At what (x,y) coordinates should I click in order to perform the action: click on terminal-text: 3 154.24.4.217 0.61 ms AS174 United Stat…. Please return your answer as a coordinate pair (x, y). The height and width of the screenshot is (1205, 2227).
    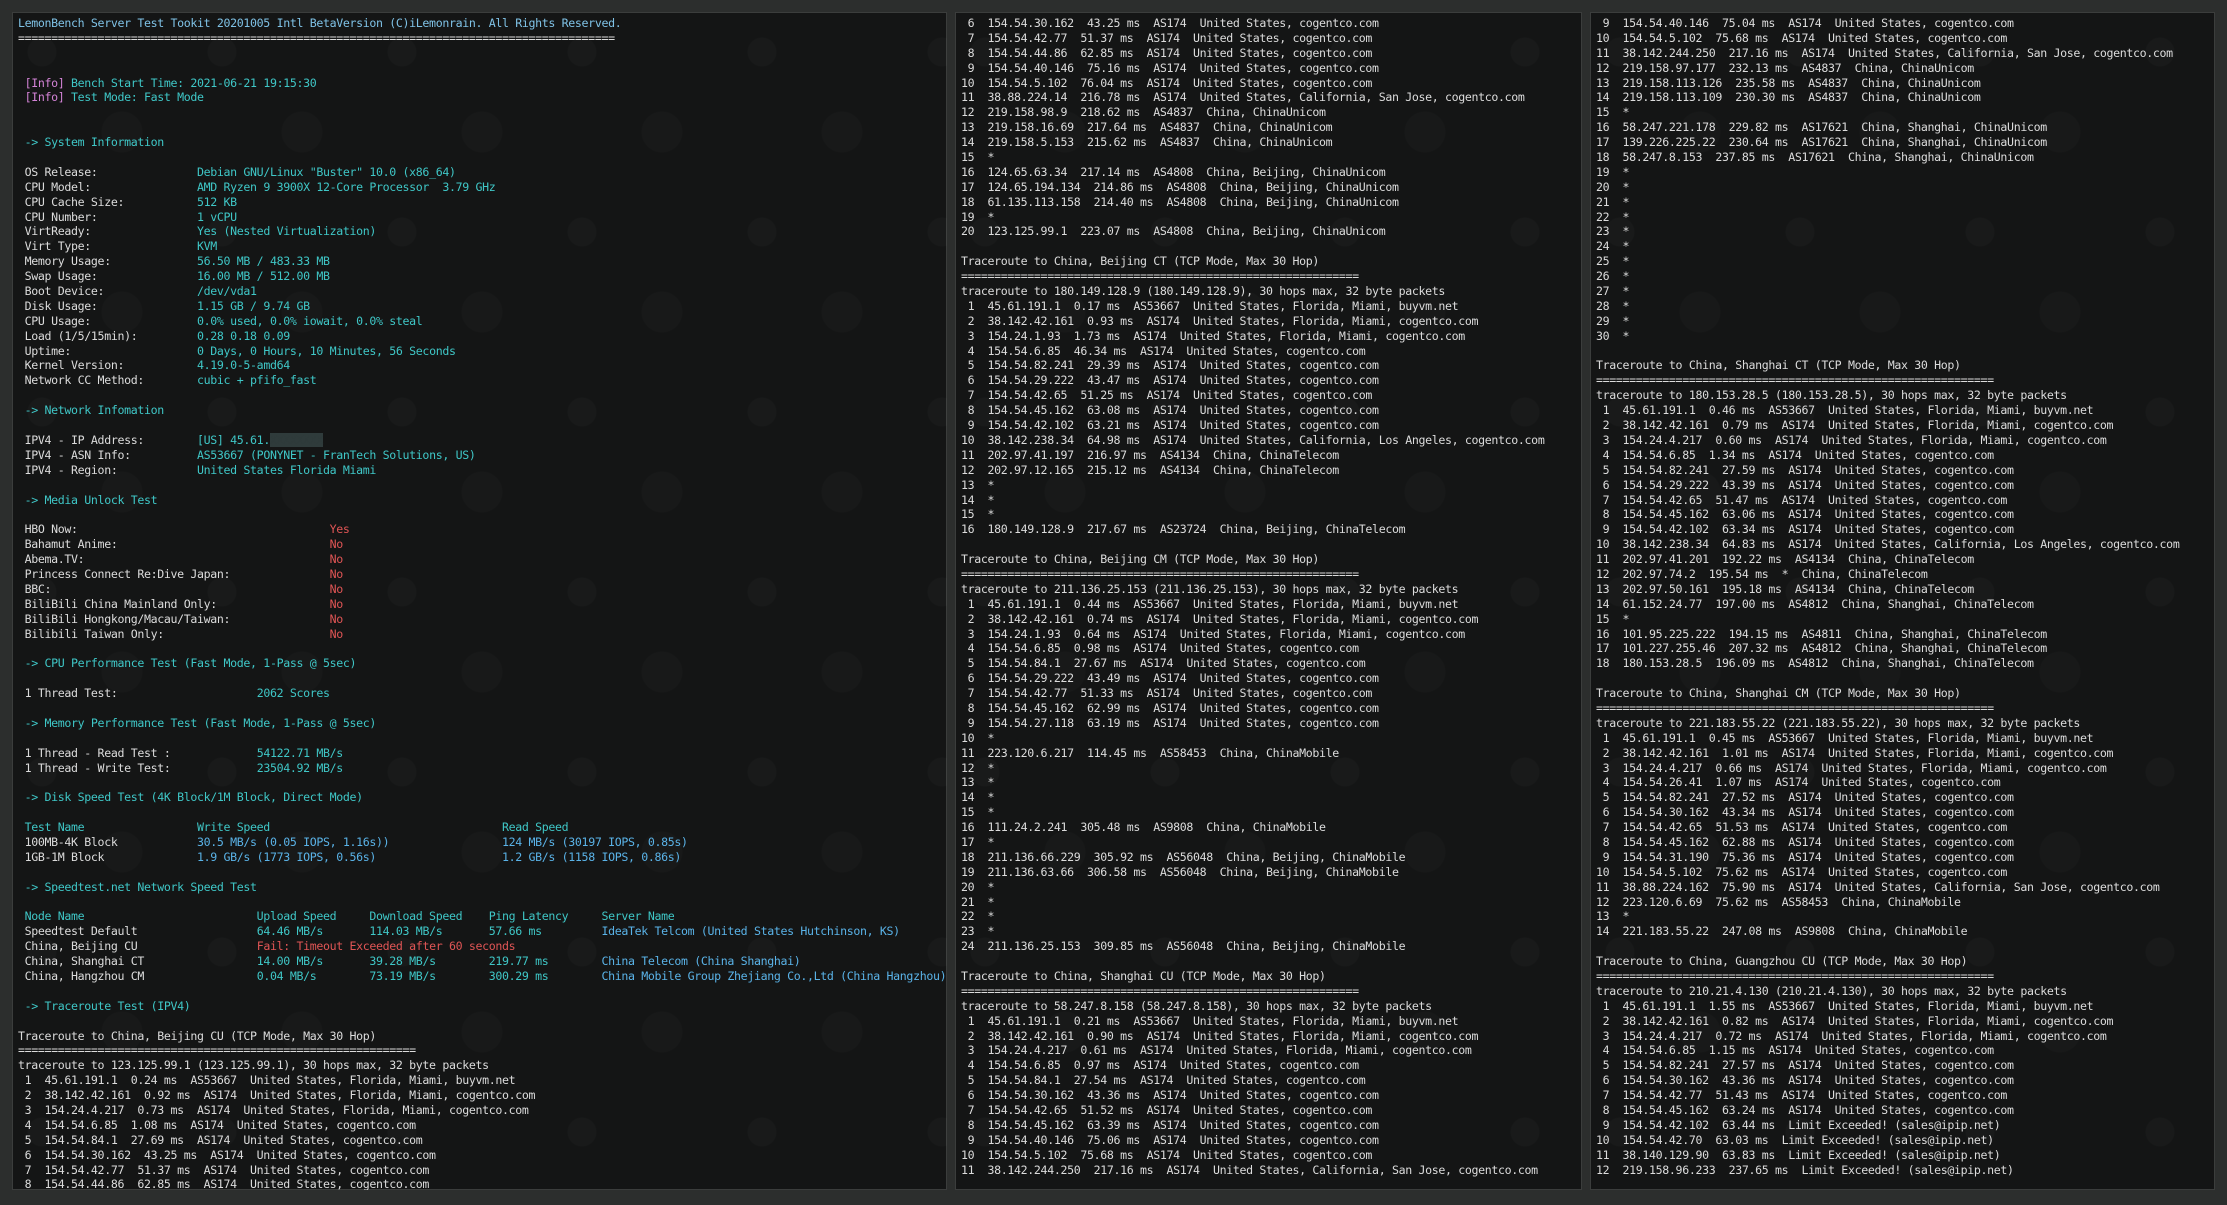
    Looking at the image, I should click on (1216, 1050).